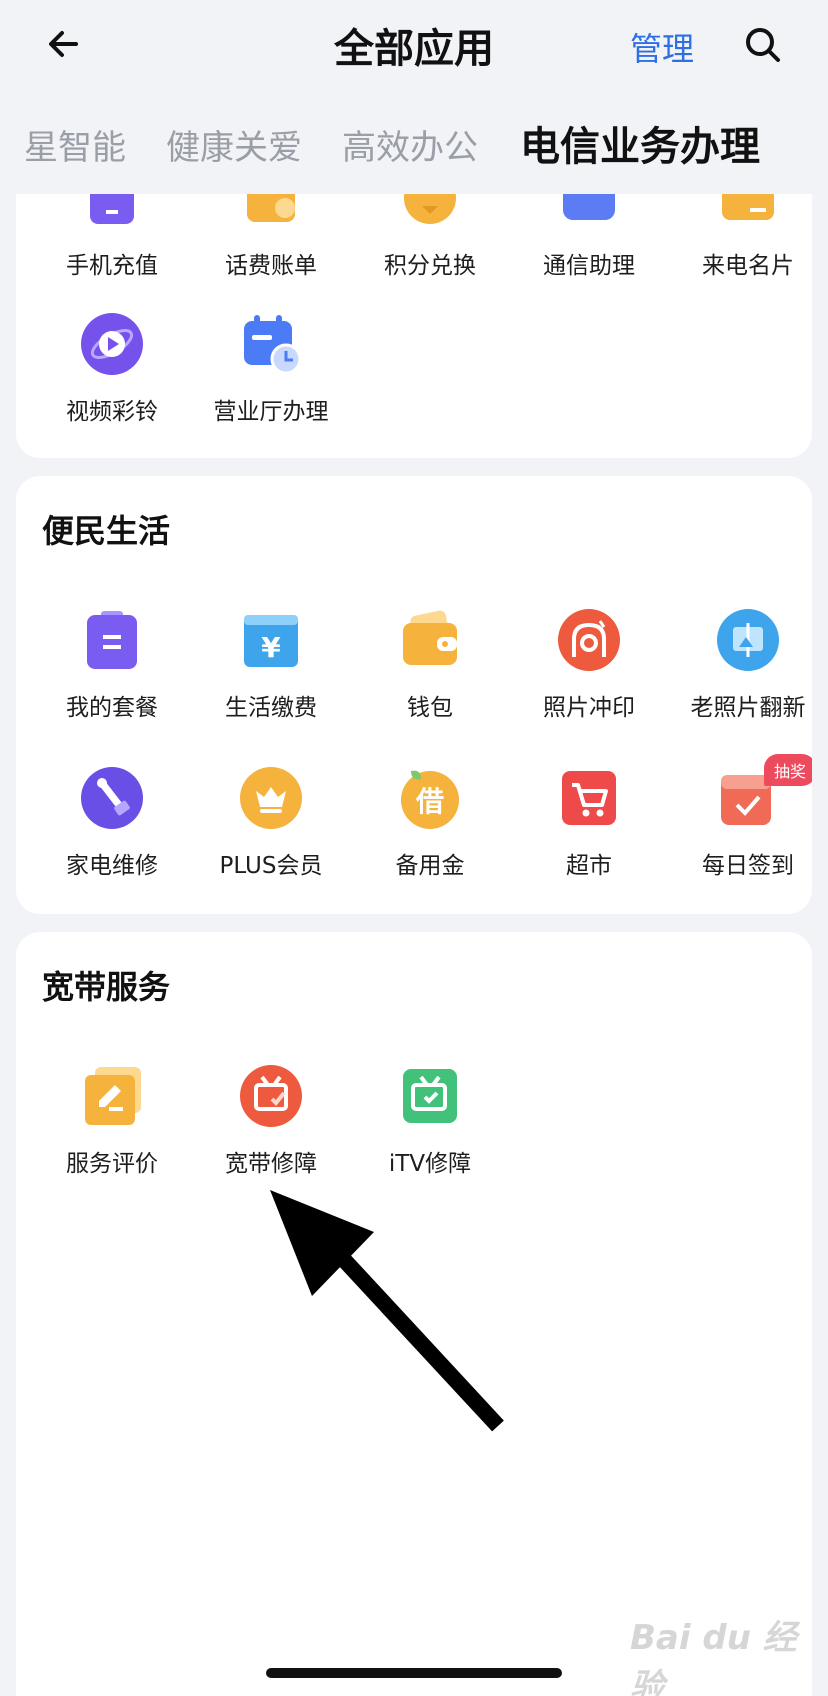 This screenshot has width=828, height=1696. I want to click on tab-smart: 星智能, so click(75, 144).